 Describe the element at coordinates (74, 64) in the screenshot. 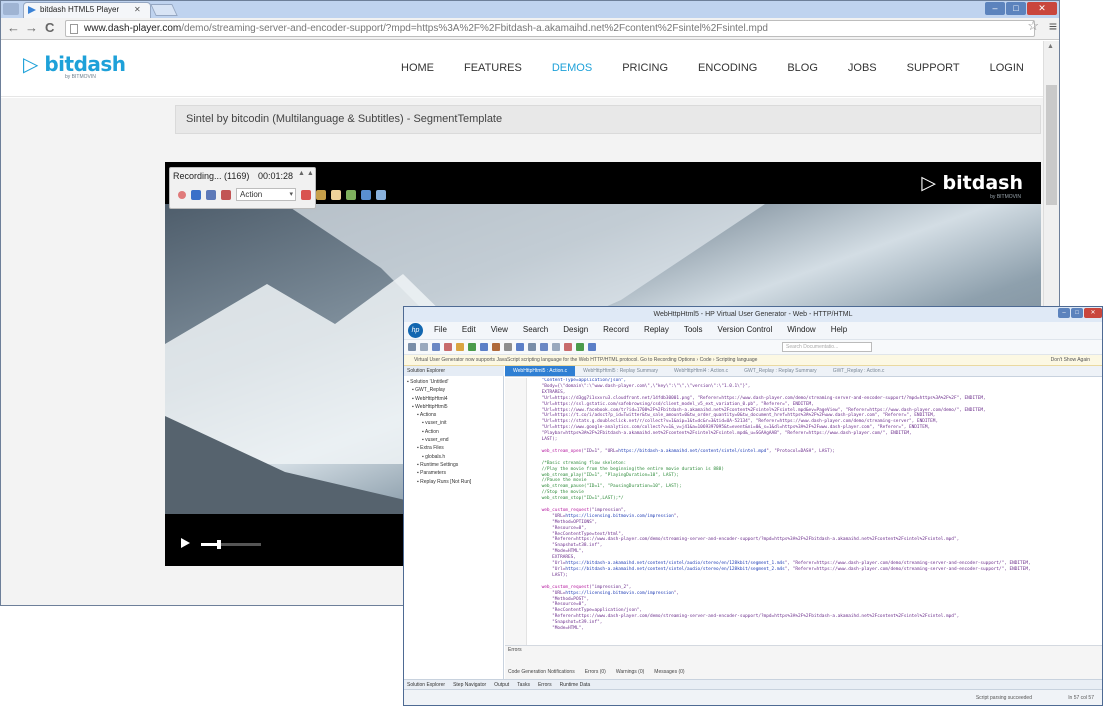

I see `bitdash-logo: ▷ bitdash` at that location.